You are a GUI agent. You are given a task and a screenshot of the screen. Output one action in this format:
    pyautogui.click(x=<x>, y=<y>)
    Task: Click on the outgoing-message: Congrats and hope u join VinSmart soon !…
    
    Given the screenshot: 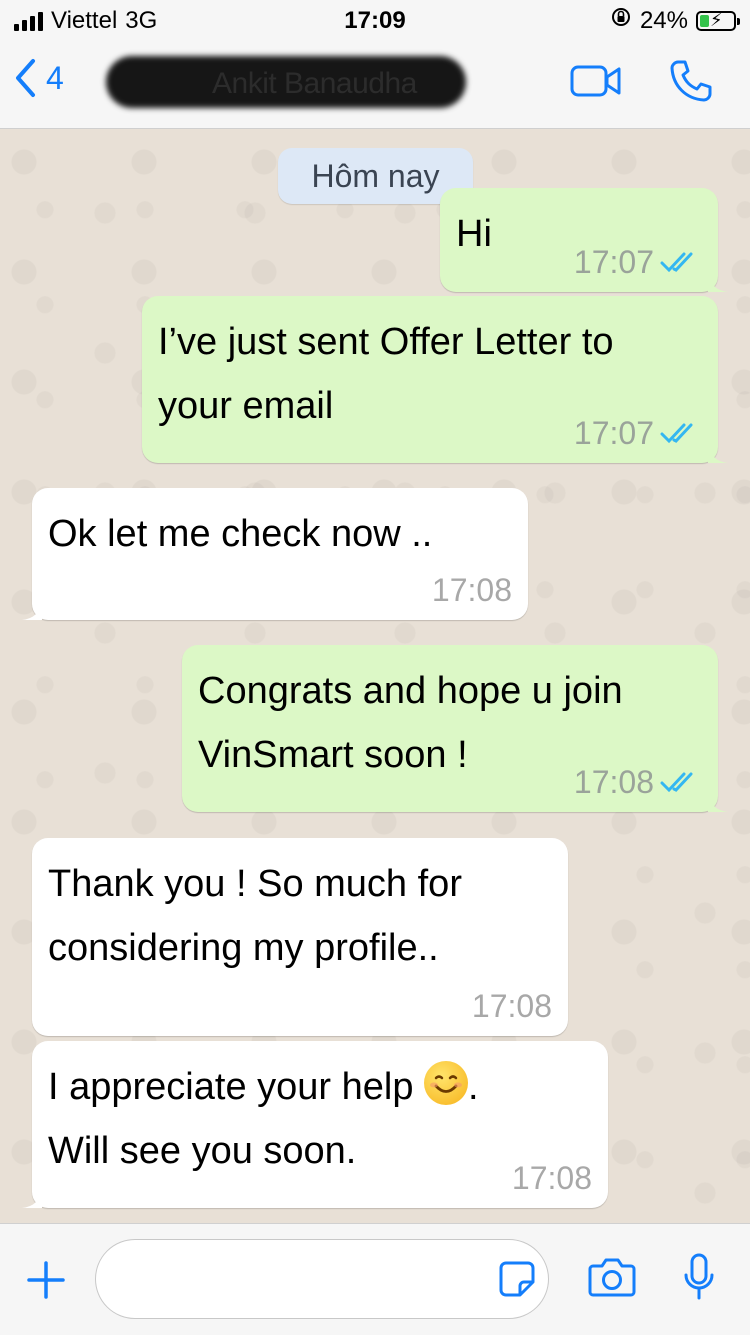 What is the action you would take?
    pyautogui.click(x=455, y=728)
    